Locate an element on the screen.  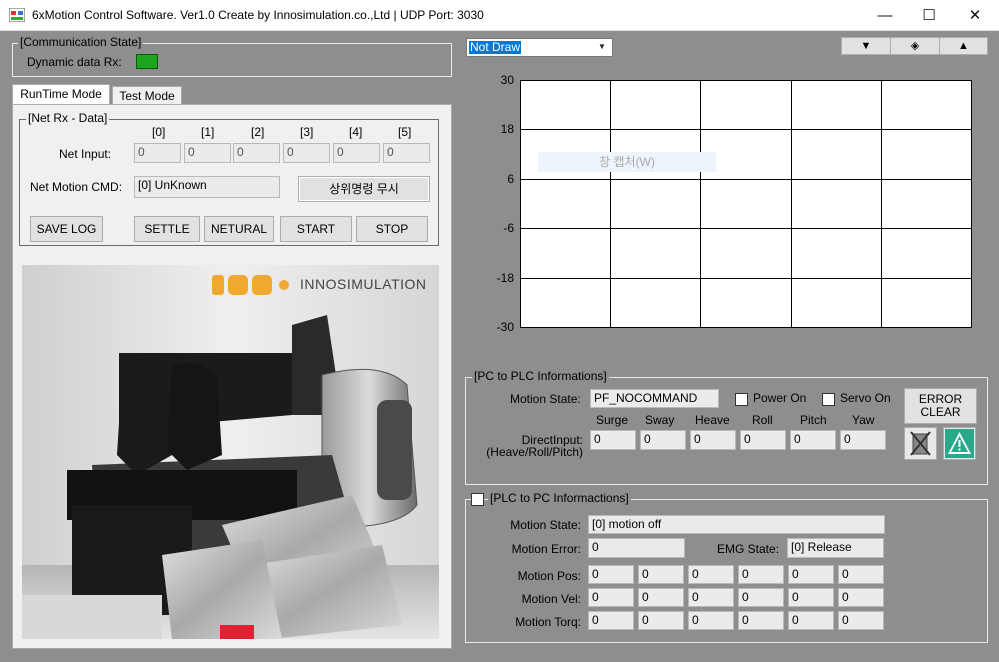
index-header-4: [4] is located at coordinates (356, 132).